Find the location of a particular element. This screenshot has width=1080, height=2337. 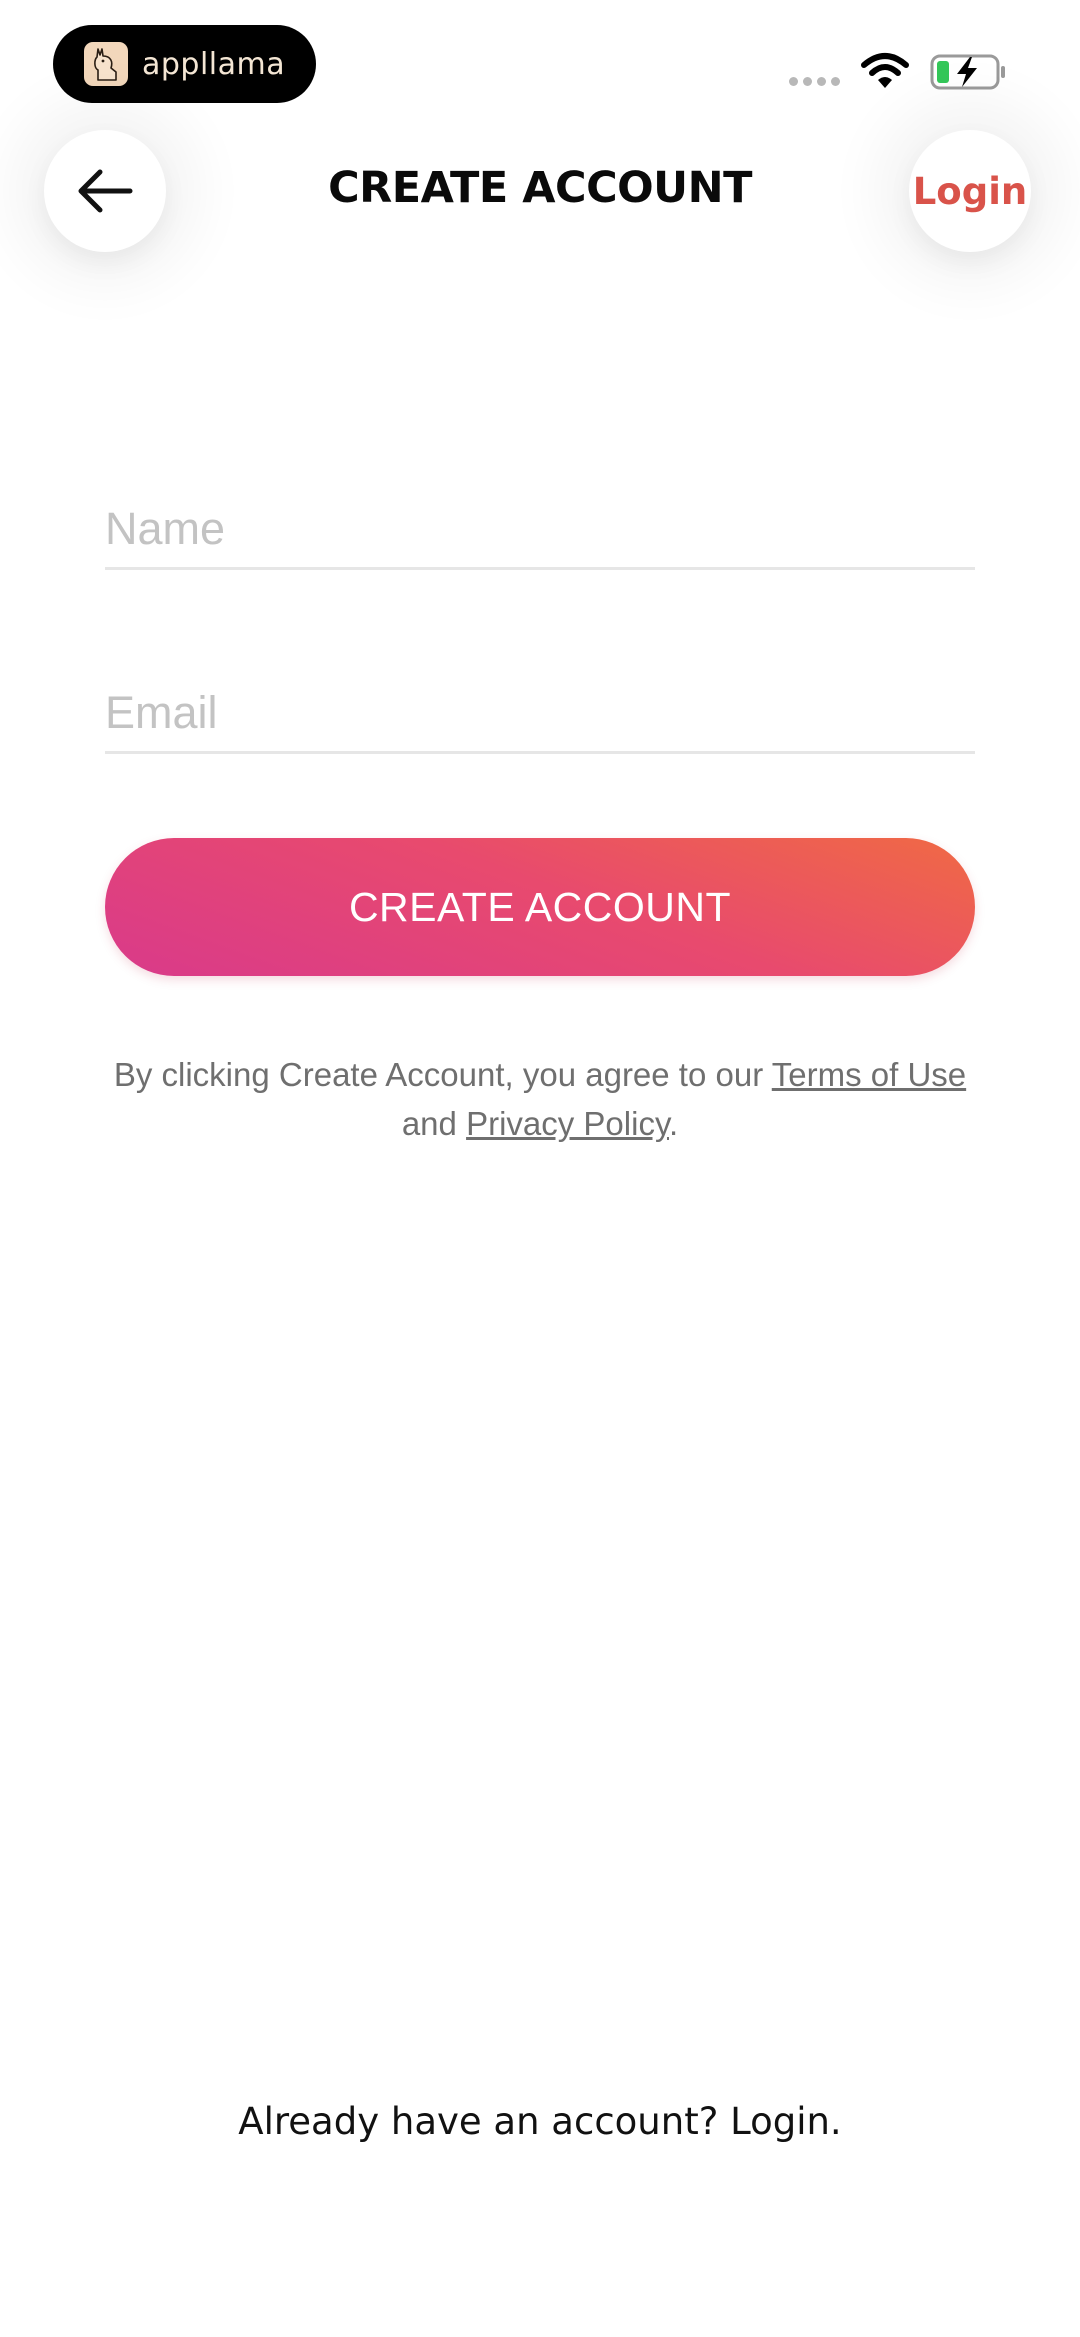

brand-name: appllama is located at coordinates (214, 64).